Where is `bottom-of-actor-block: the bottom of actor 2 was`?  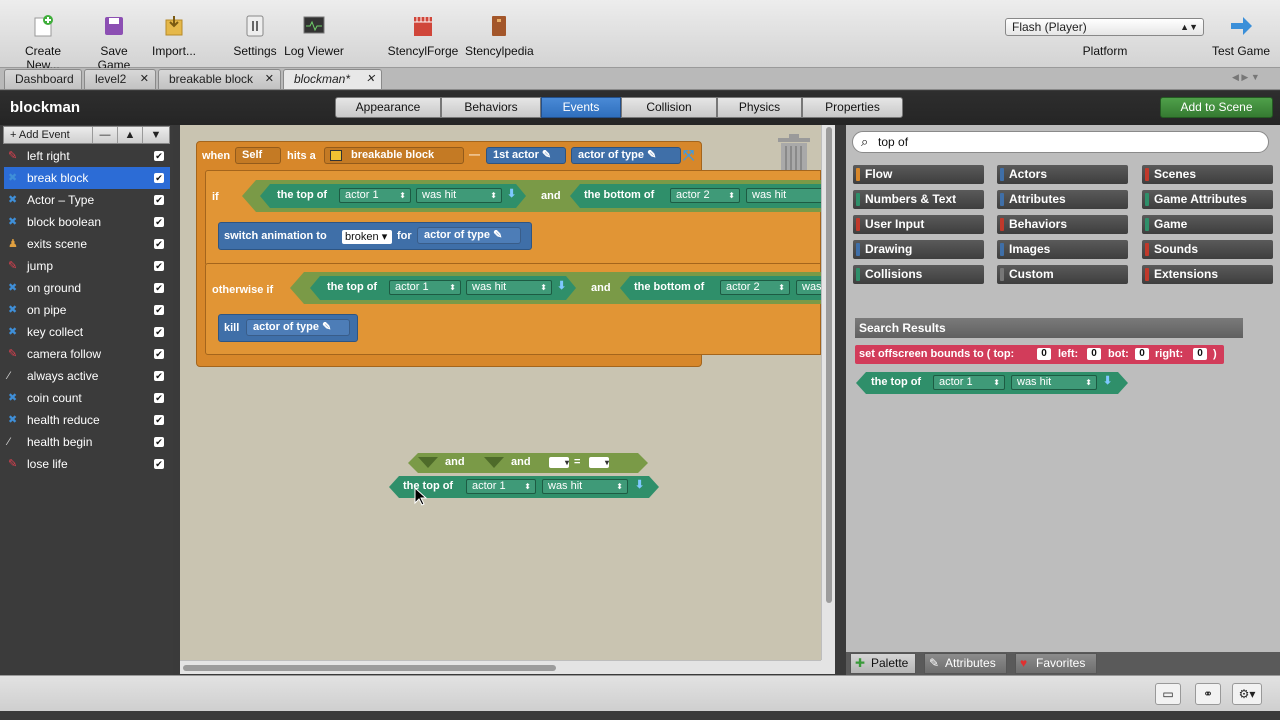
bottom-of-actor-block: the bottom of actor 2 was is located at coordinates (720, 288).